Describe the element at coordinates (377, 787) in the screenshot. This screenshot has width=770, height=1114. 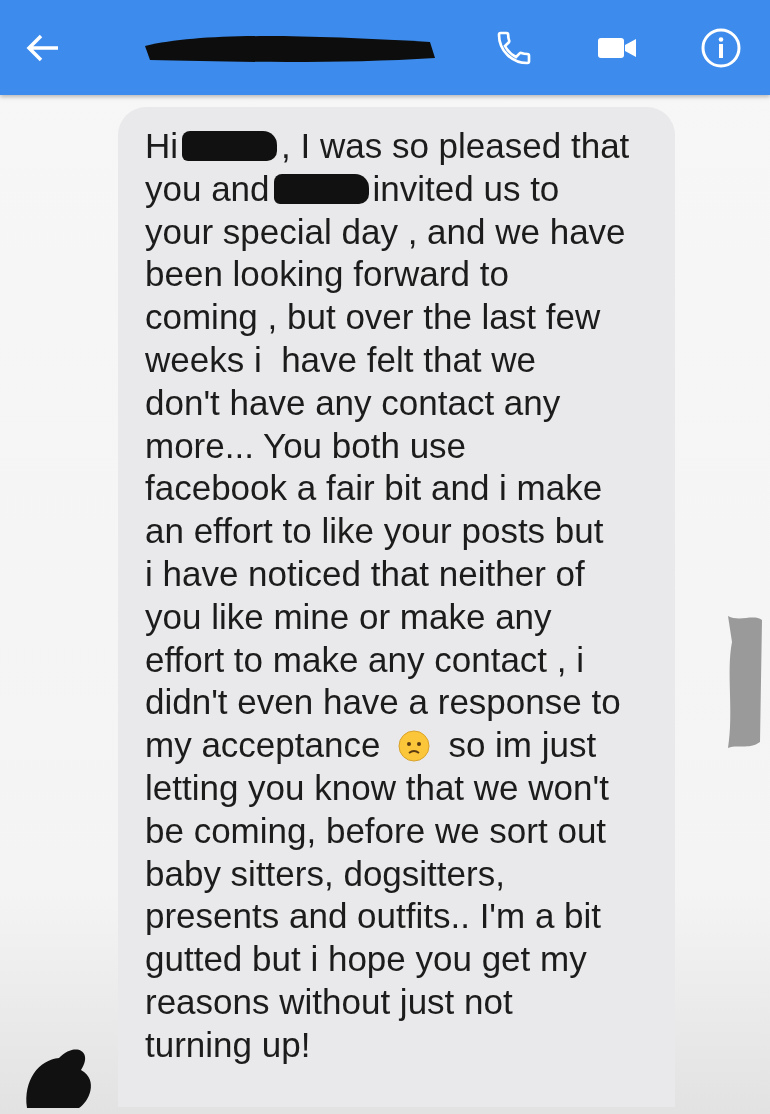
I see `message-text: letting you know that we won't` at that location.